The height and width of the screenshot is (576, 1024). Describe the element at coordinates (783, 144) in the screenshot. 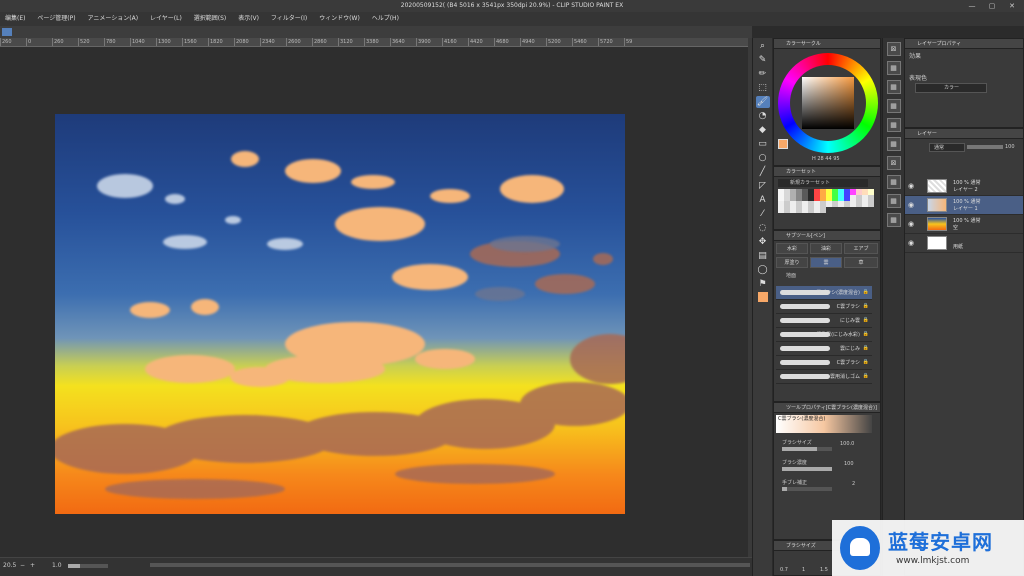

I see `current-color-swatch` at that location.